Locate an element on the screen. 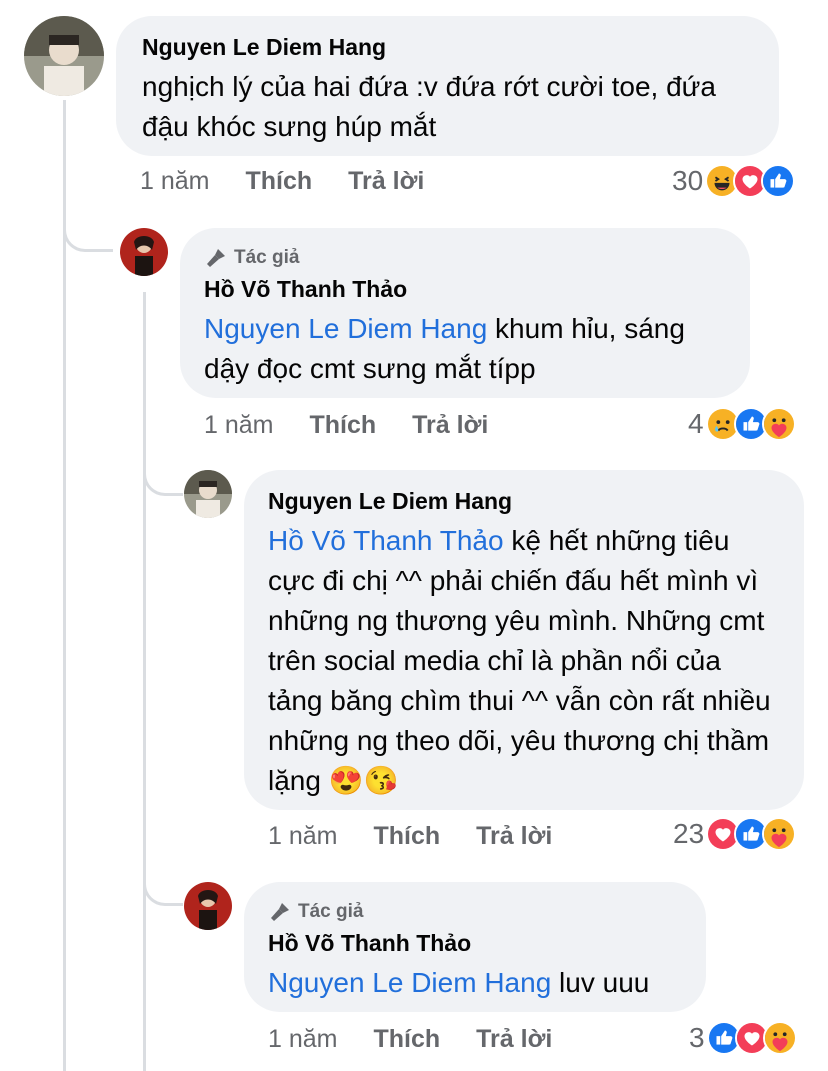  like-icon is located at coordinates (778, 181).